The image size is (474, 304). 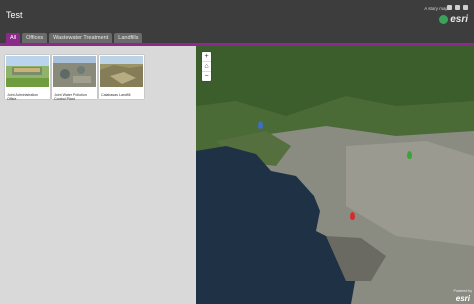 What do you see at coordinates (206, 76) in the screenshot?
I see `zoom-out-button: −` at bounding box center [206, 76].